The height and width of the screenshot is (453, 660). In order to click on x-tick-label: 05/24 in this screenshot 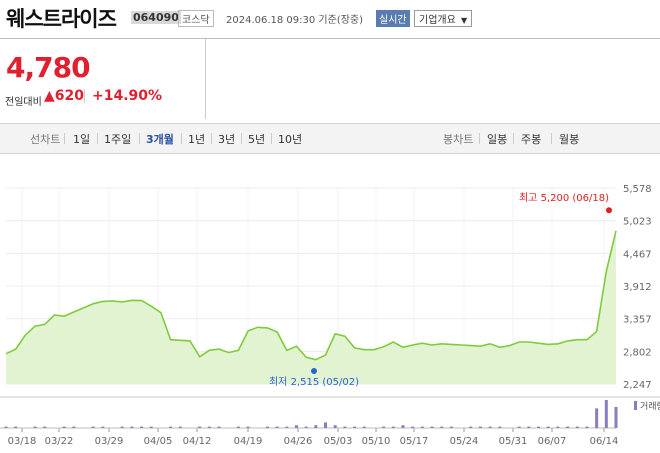, I will do `click(464, 441)`.